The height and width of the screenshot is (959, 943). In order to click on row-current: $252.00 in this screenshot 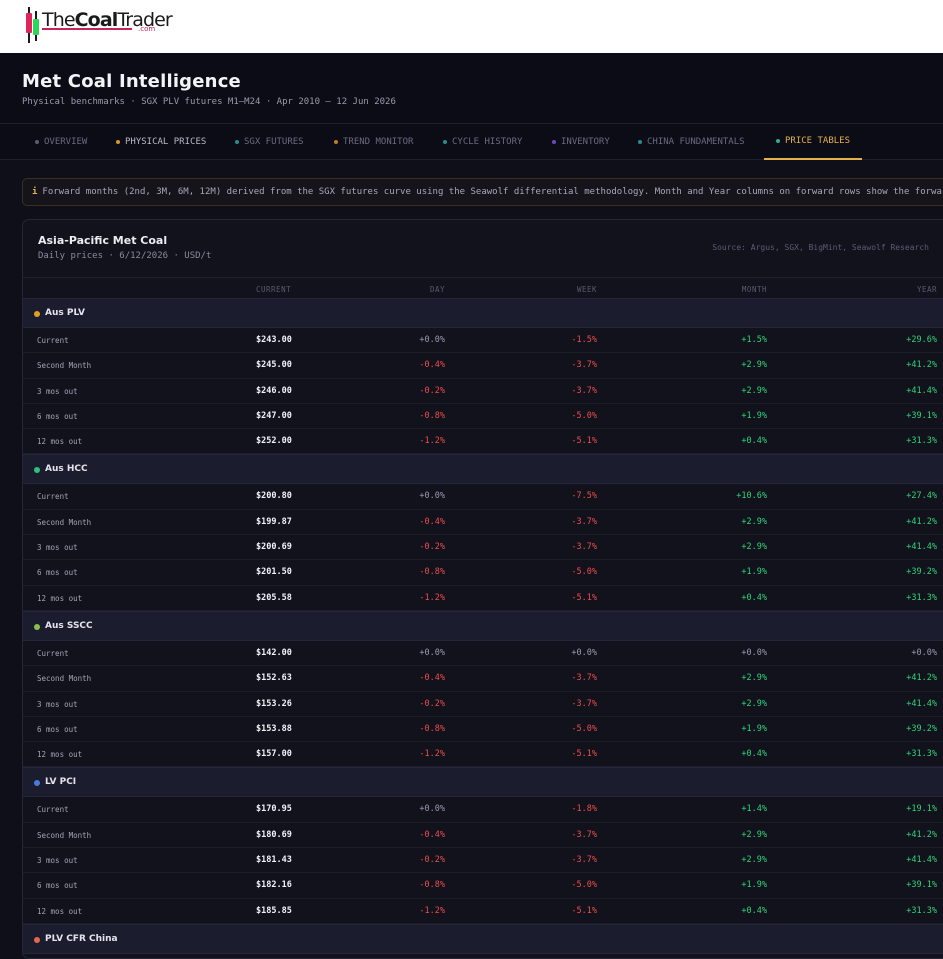, I will do `click(274, 441)`.